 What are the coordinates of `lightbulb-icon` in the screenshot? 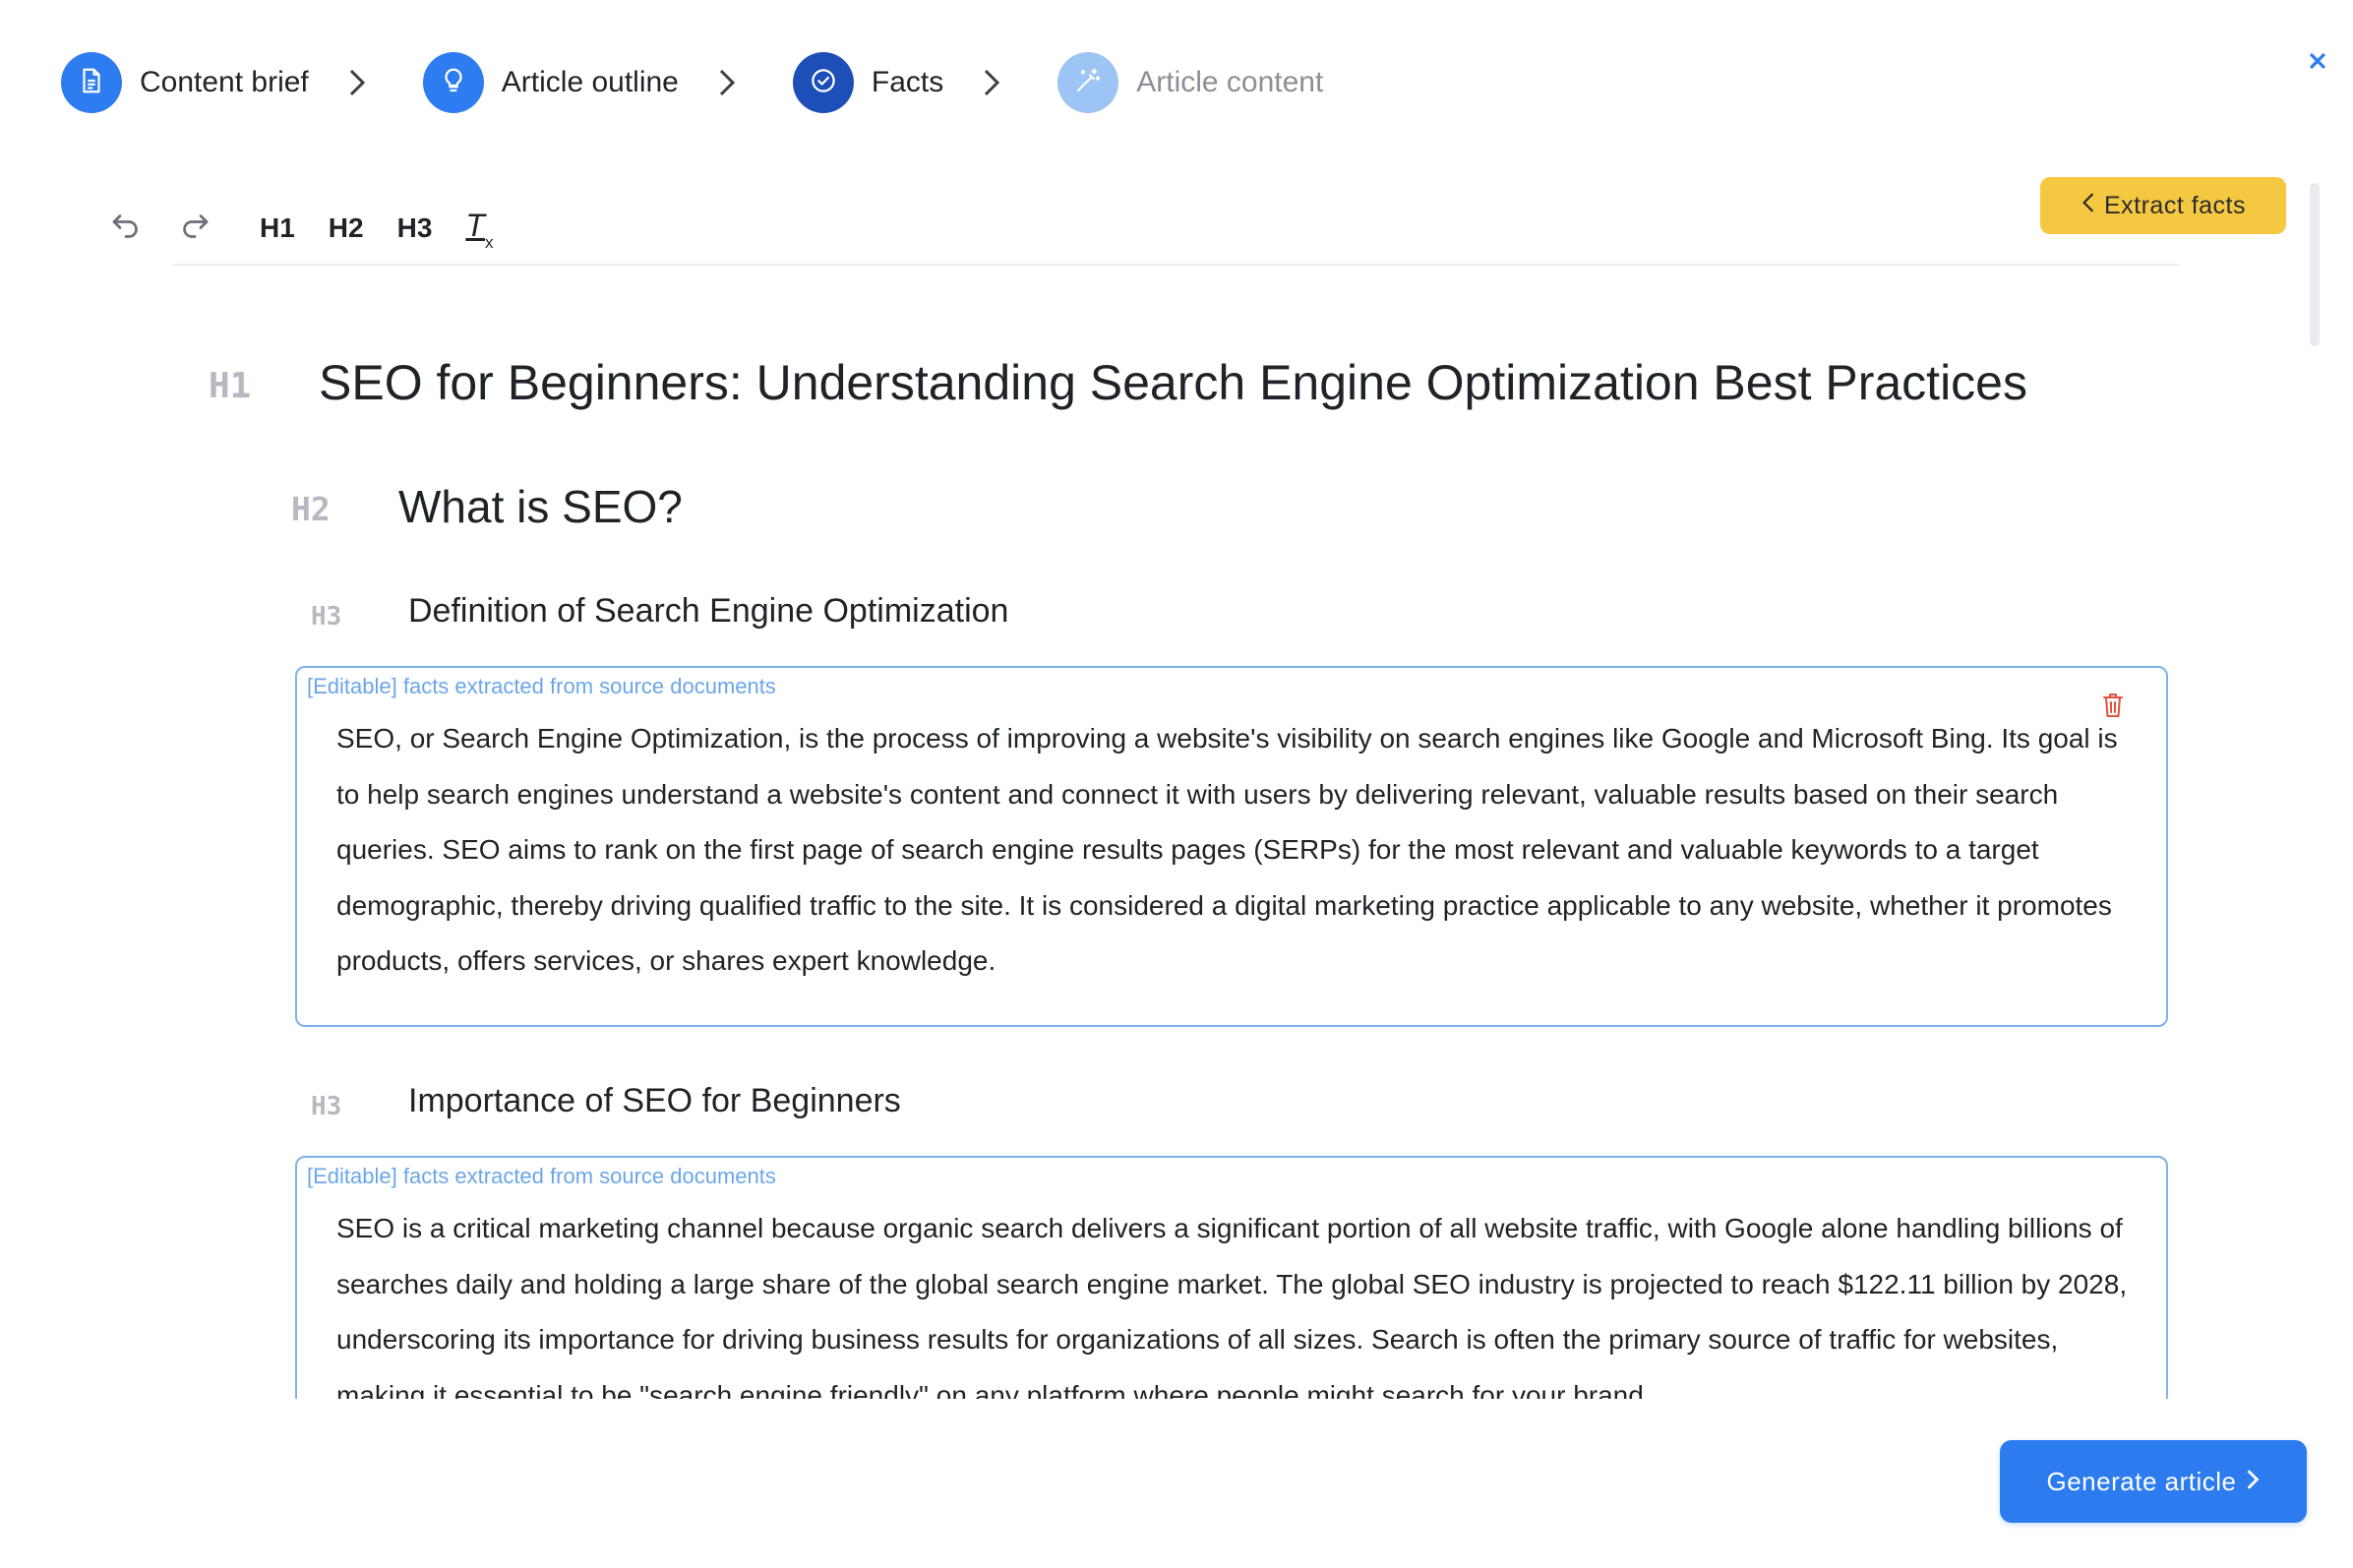 It's located at (454, 83).